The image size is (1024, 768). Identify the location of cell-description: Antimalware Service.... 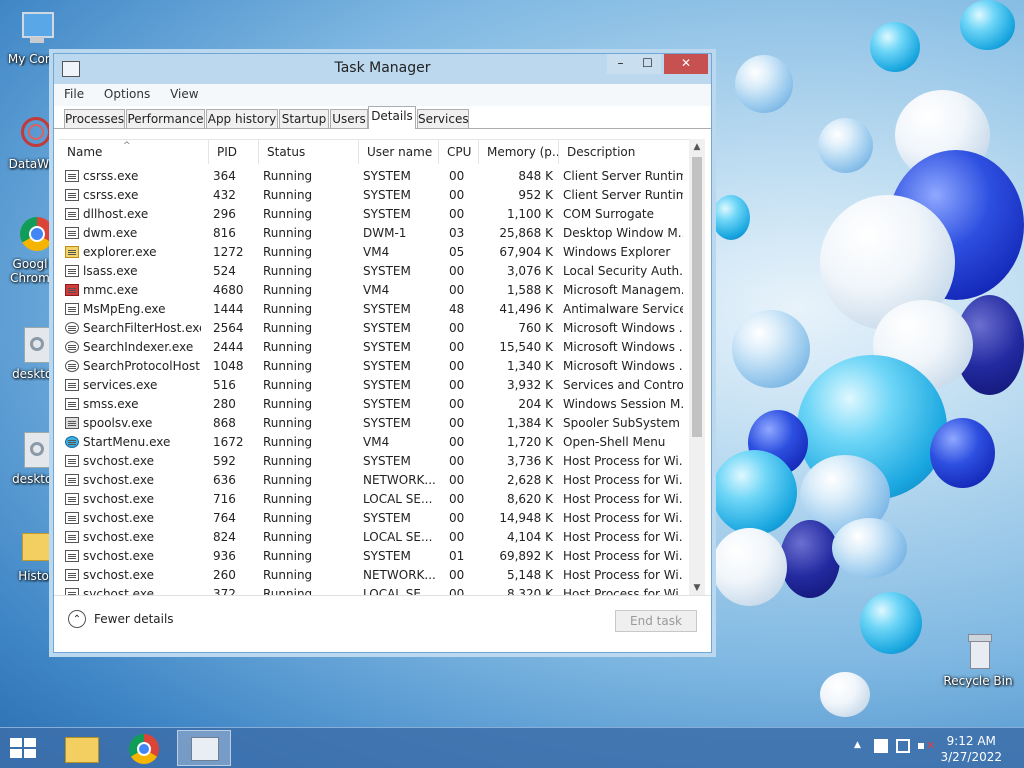
(623, 309).